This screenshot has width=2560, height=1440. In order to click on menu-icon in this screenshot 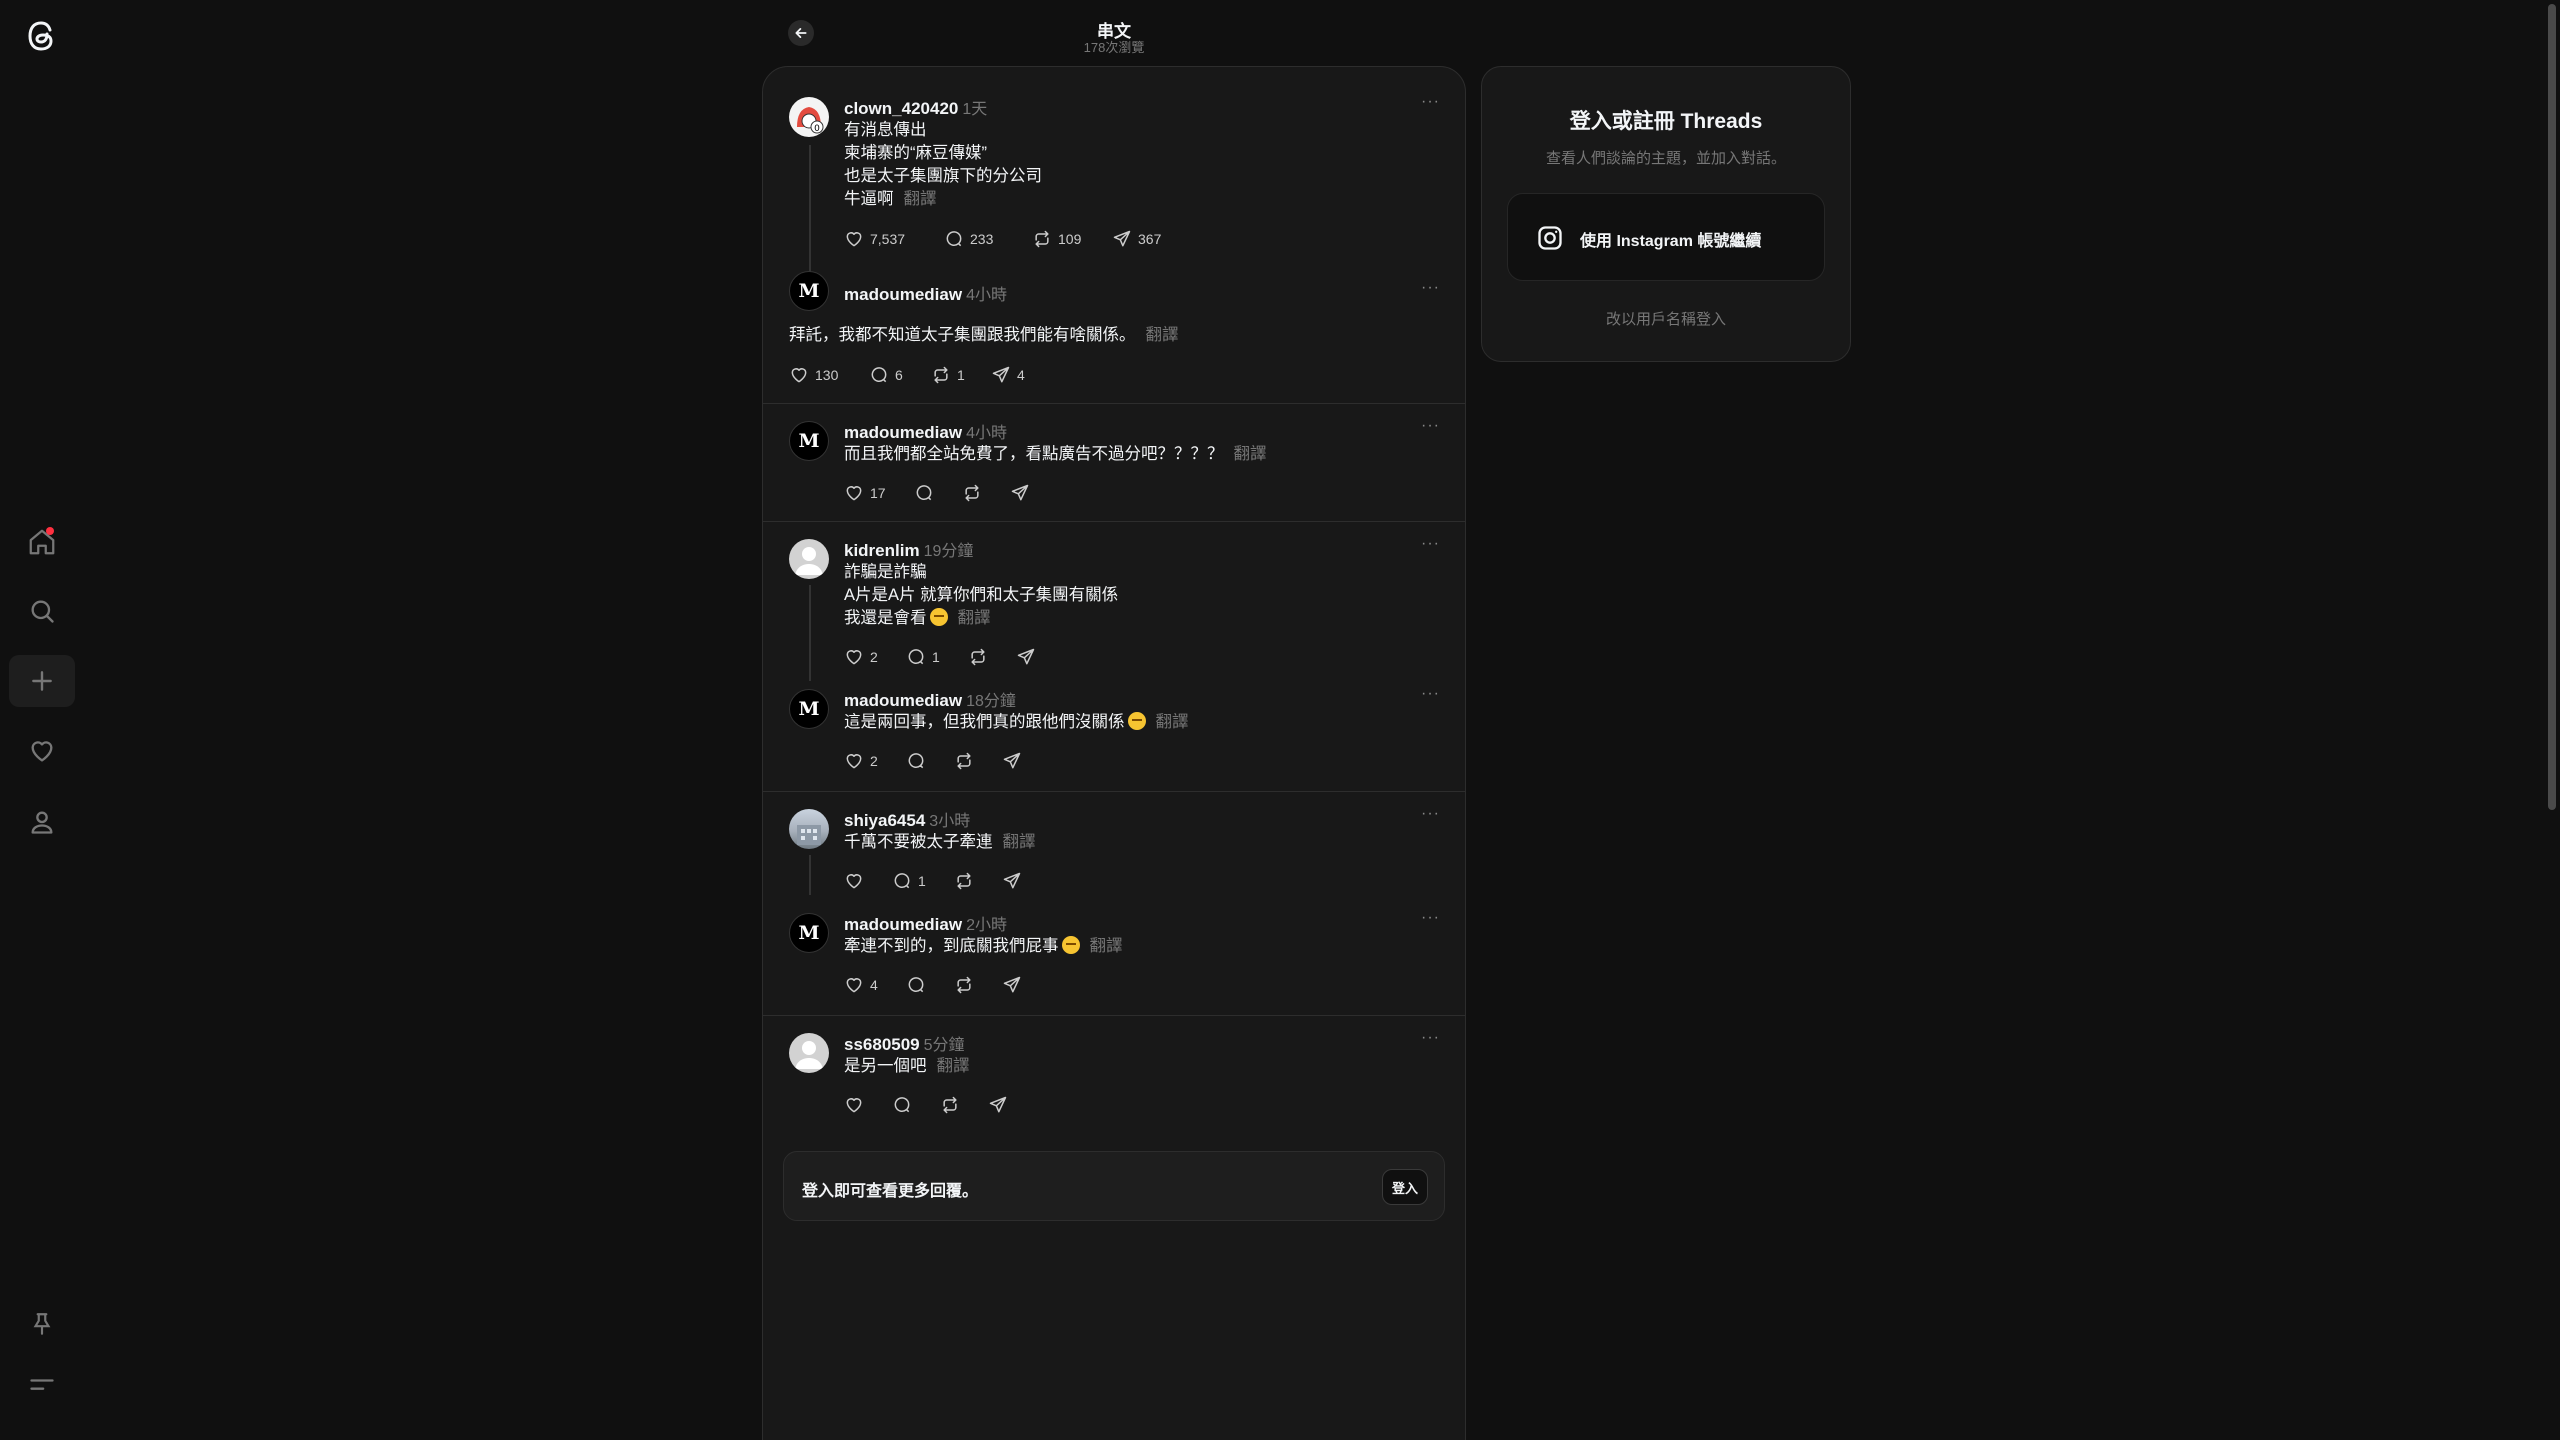, I will do `click(42, 1384)`.